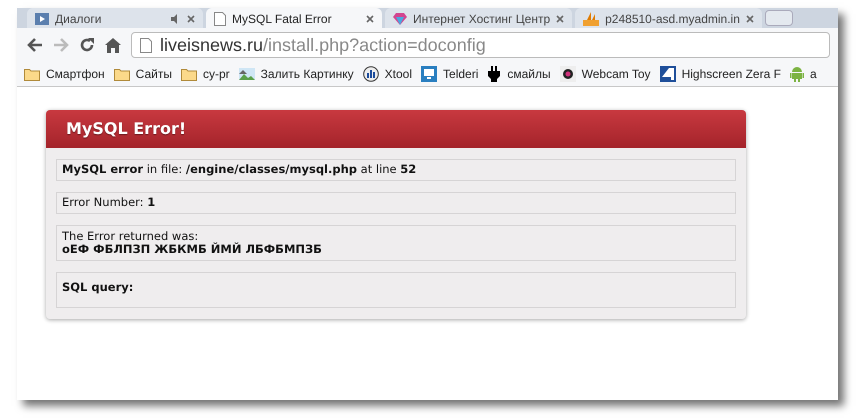  What do you see at coordinates (192, 249) in the screenshot?
I see `error-message: оЕФ ФБЛПЗП ЖБКМБ ЙМЙ ЛБФБМПЗБ` at bounding box center [192, 249].